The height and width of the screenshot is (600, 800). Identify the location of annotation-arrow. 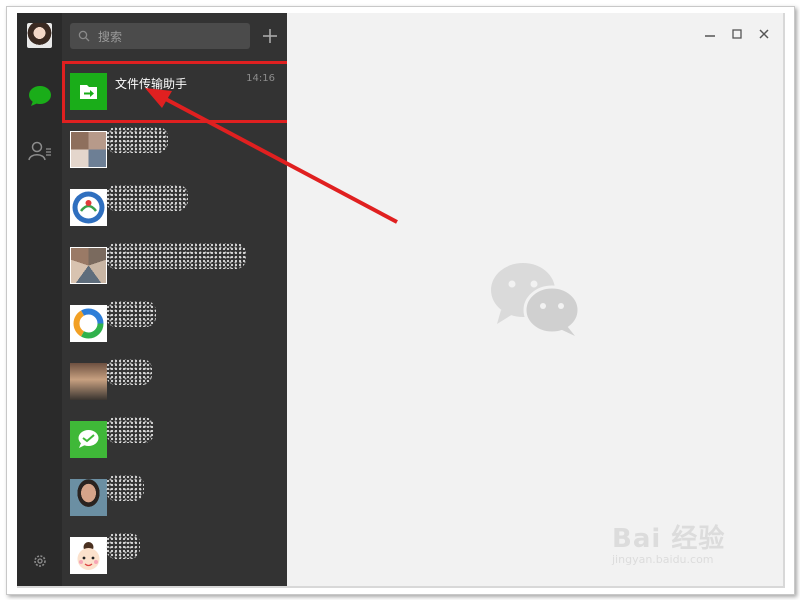
(271, 156).